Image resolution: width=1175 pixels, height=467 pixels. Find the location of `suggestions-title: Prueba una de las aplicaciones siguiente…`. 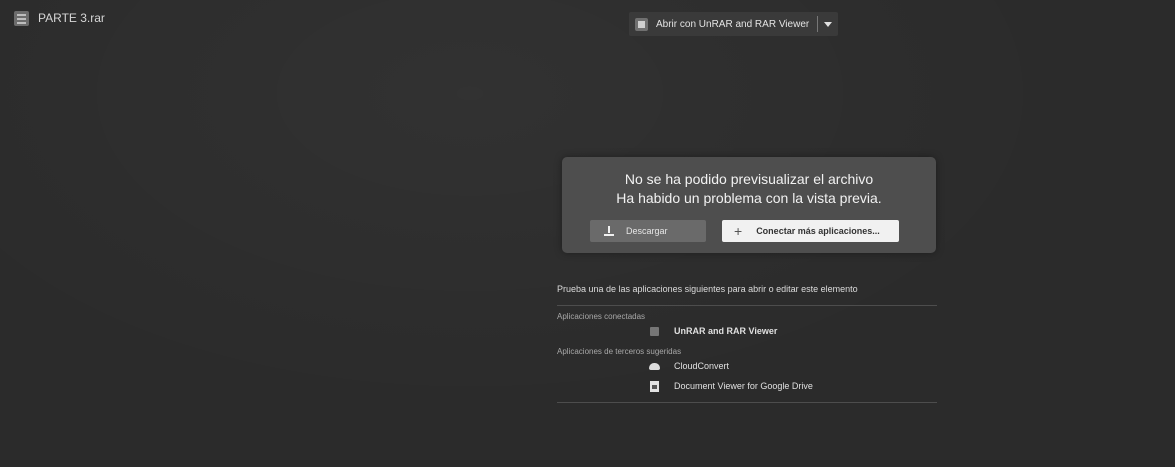

suggestions-title: Prueba una de las aplicaciones siguiente… is located at coordinates (747, 295).